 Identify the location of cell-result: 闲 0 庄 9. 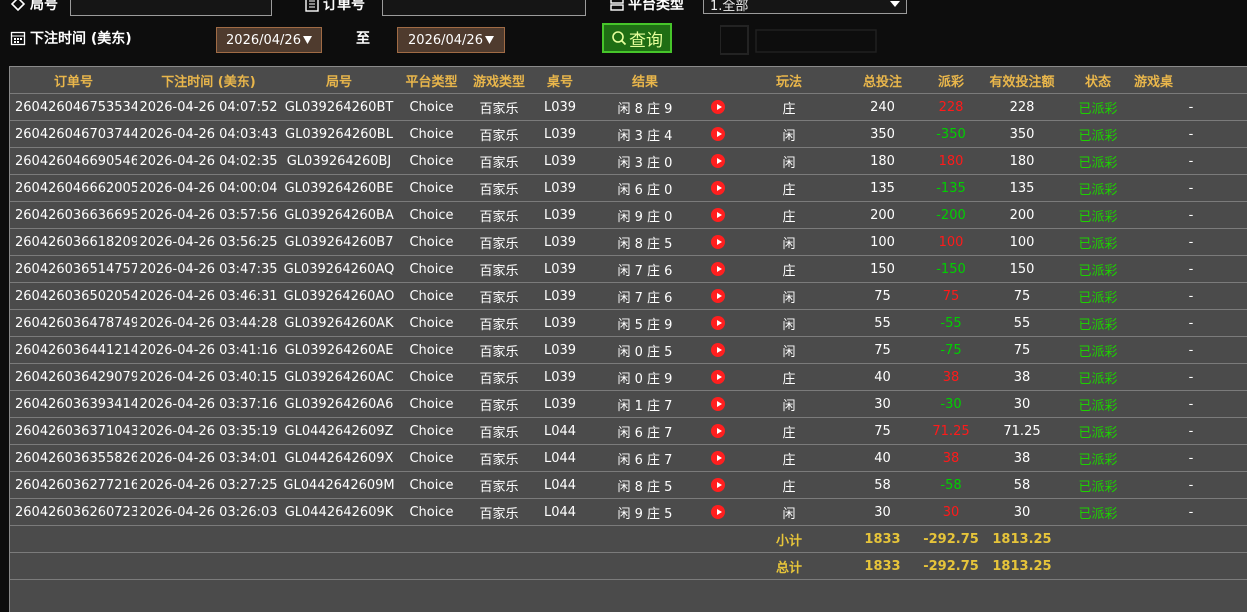
(645, 377).